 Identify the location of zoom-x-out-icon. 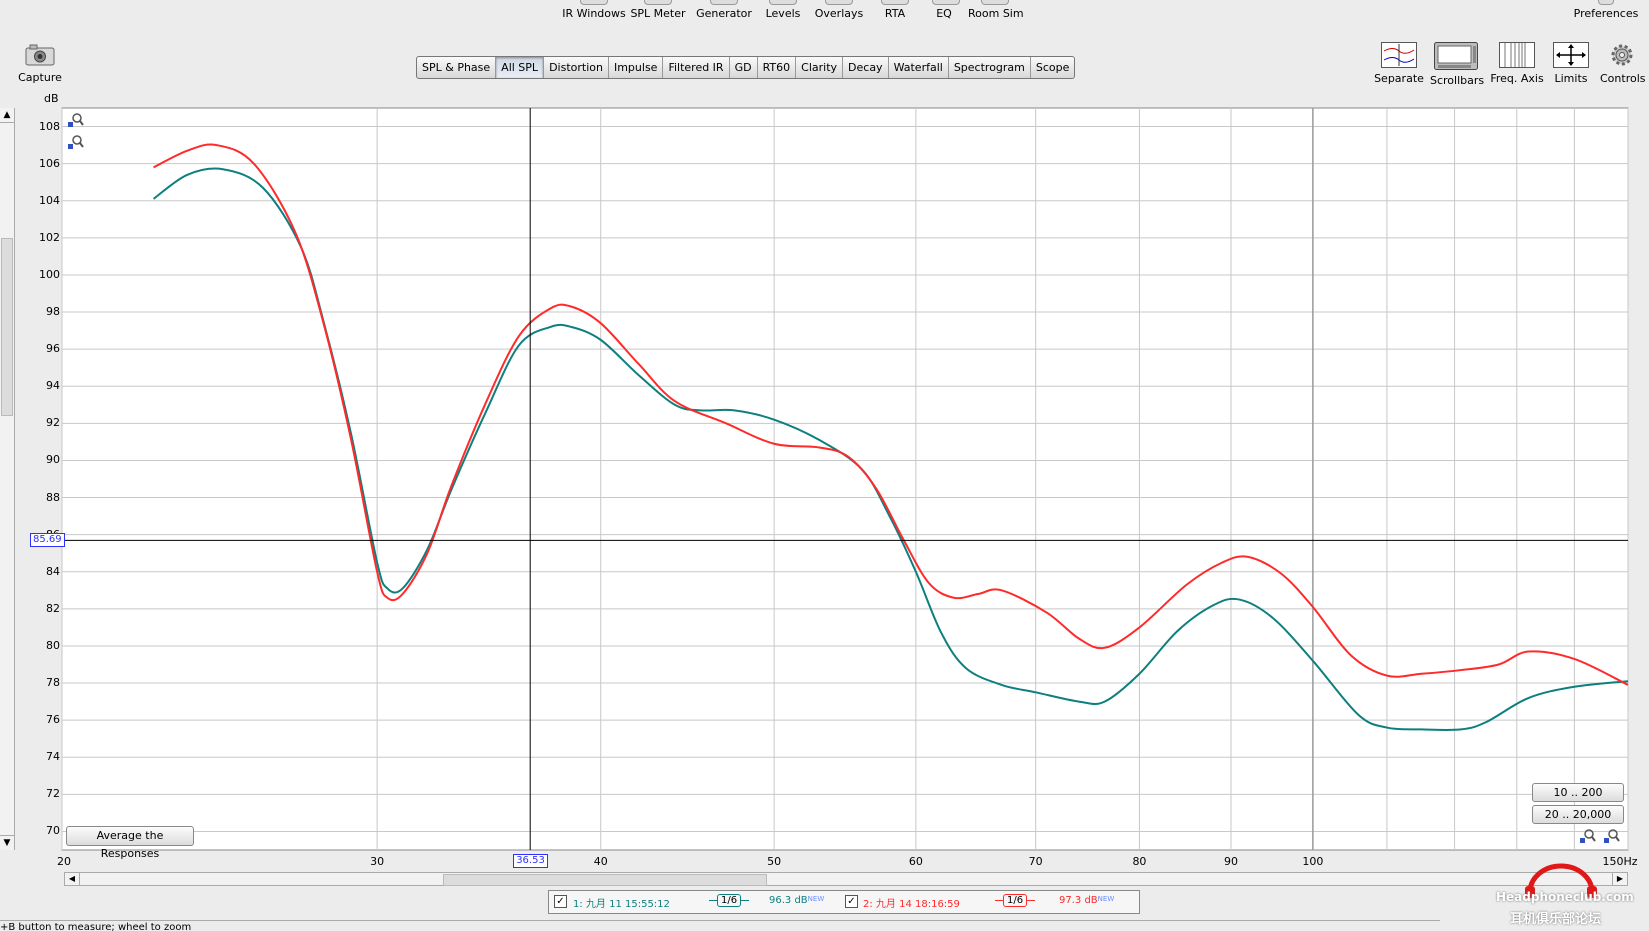
(1612, 837).